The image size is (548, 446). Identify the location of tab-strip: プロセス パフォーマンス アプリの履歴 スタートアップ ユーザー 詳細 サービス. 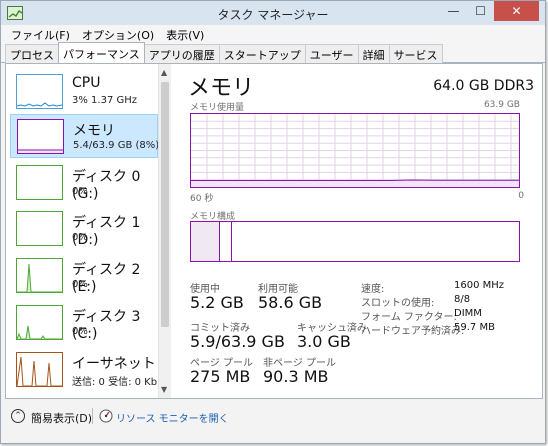
(273, 52).